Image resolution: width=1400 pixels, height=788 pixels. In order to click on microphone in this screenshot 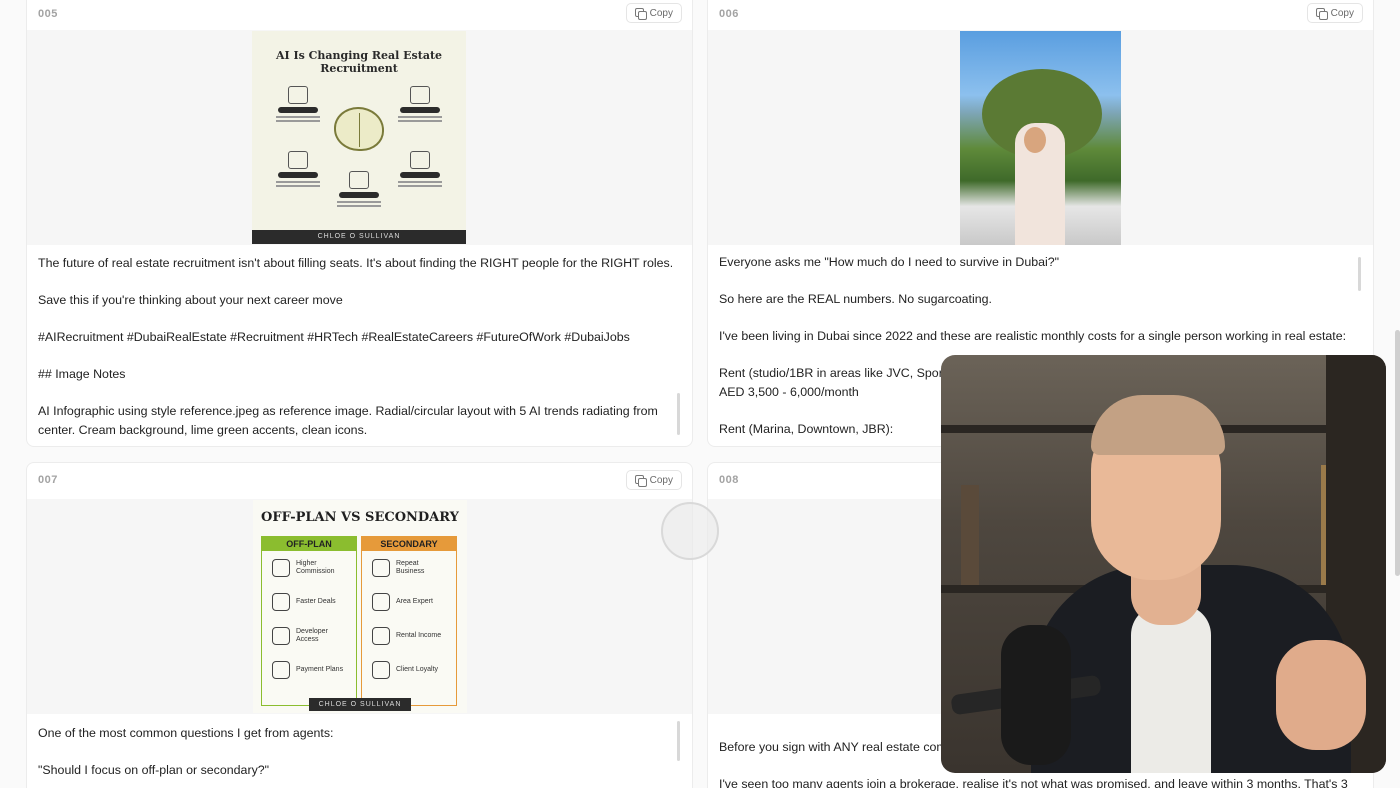, I will do `click(1036, 695)`.